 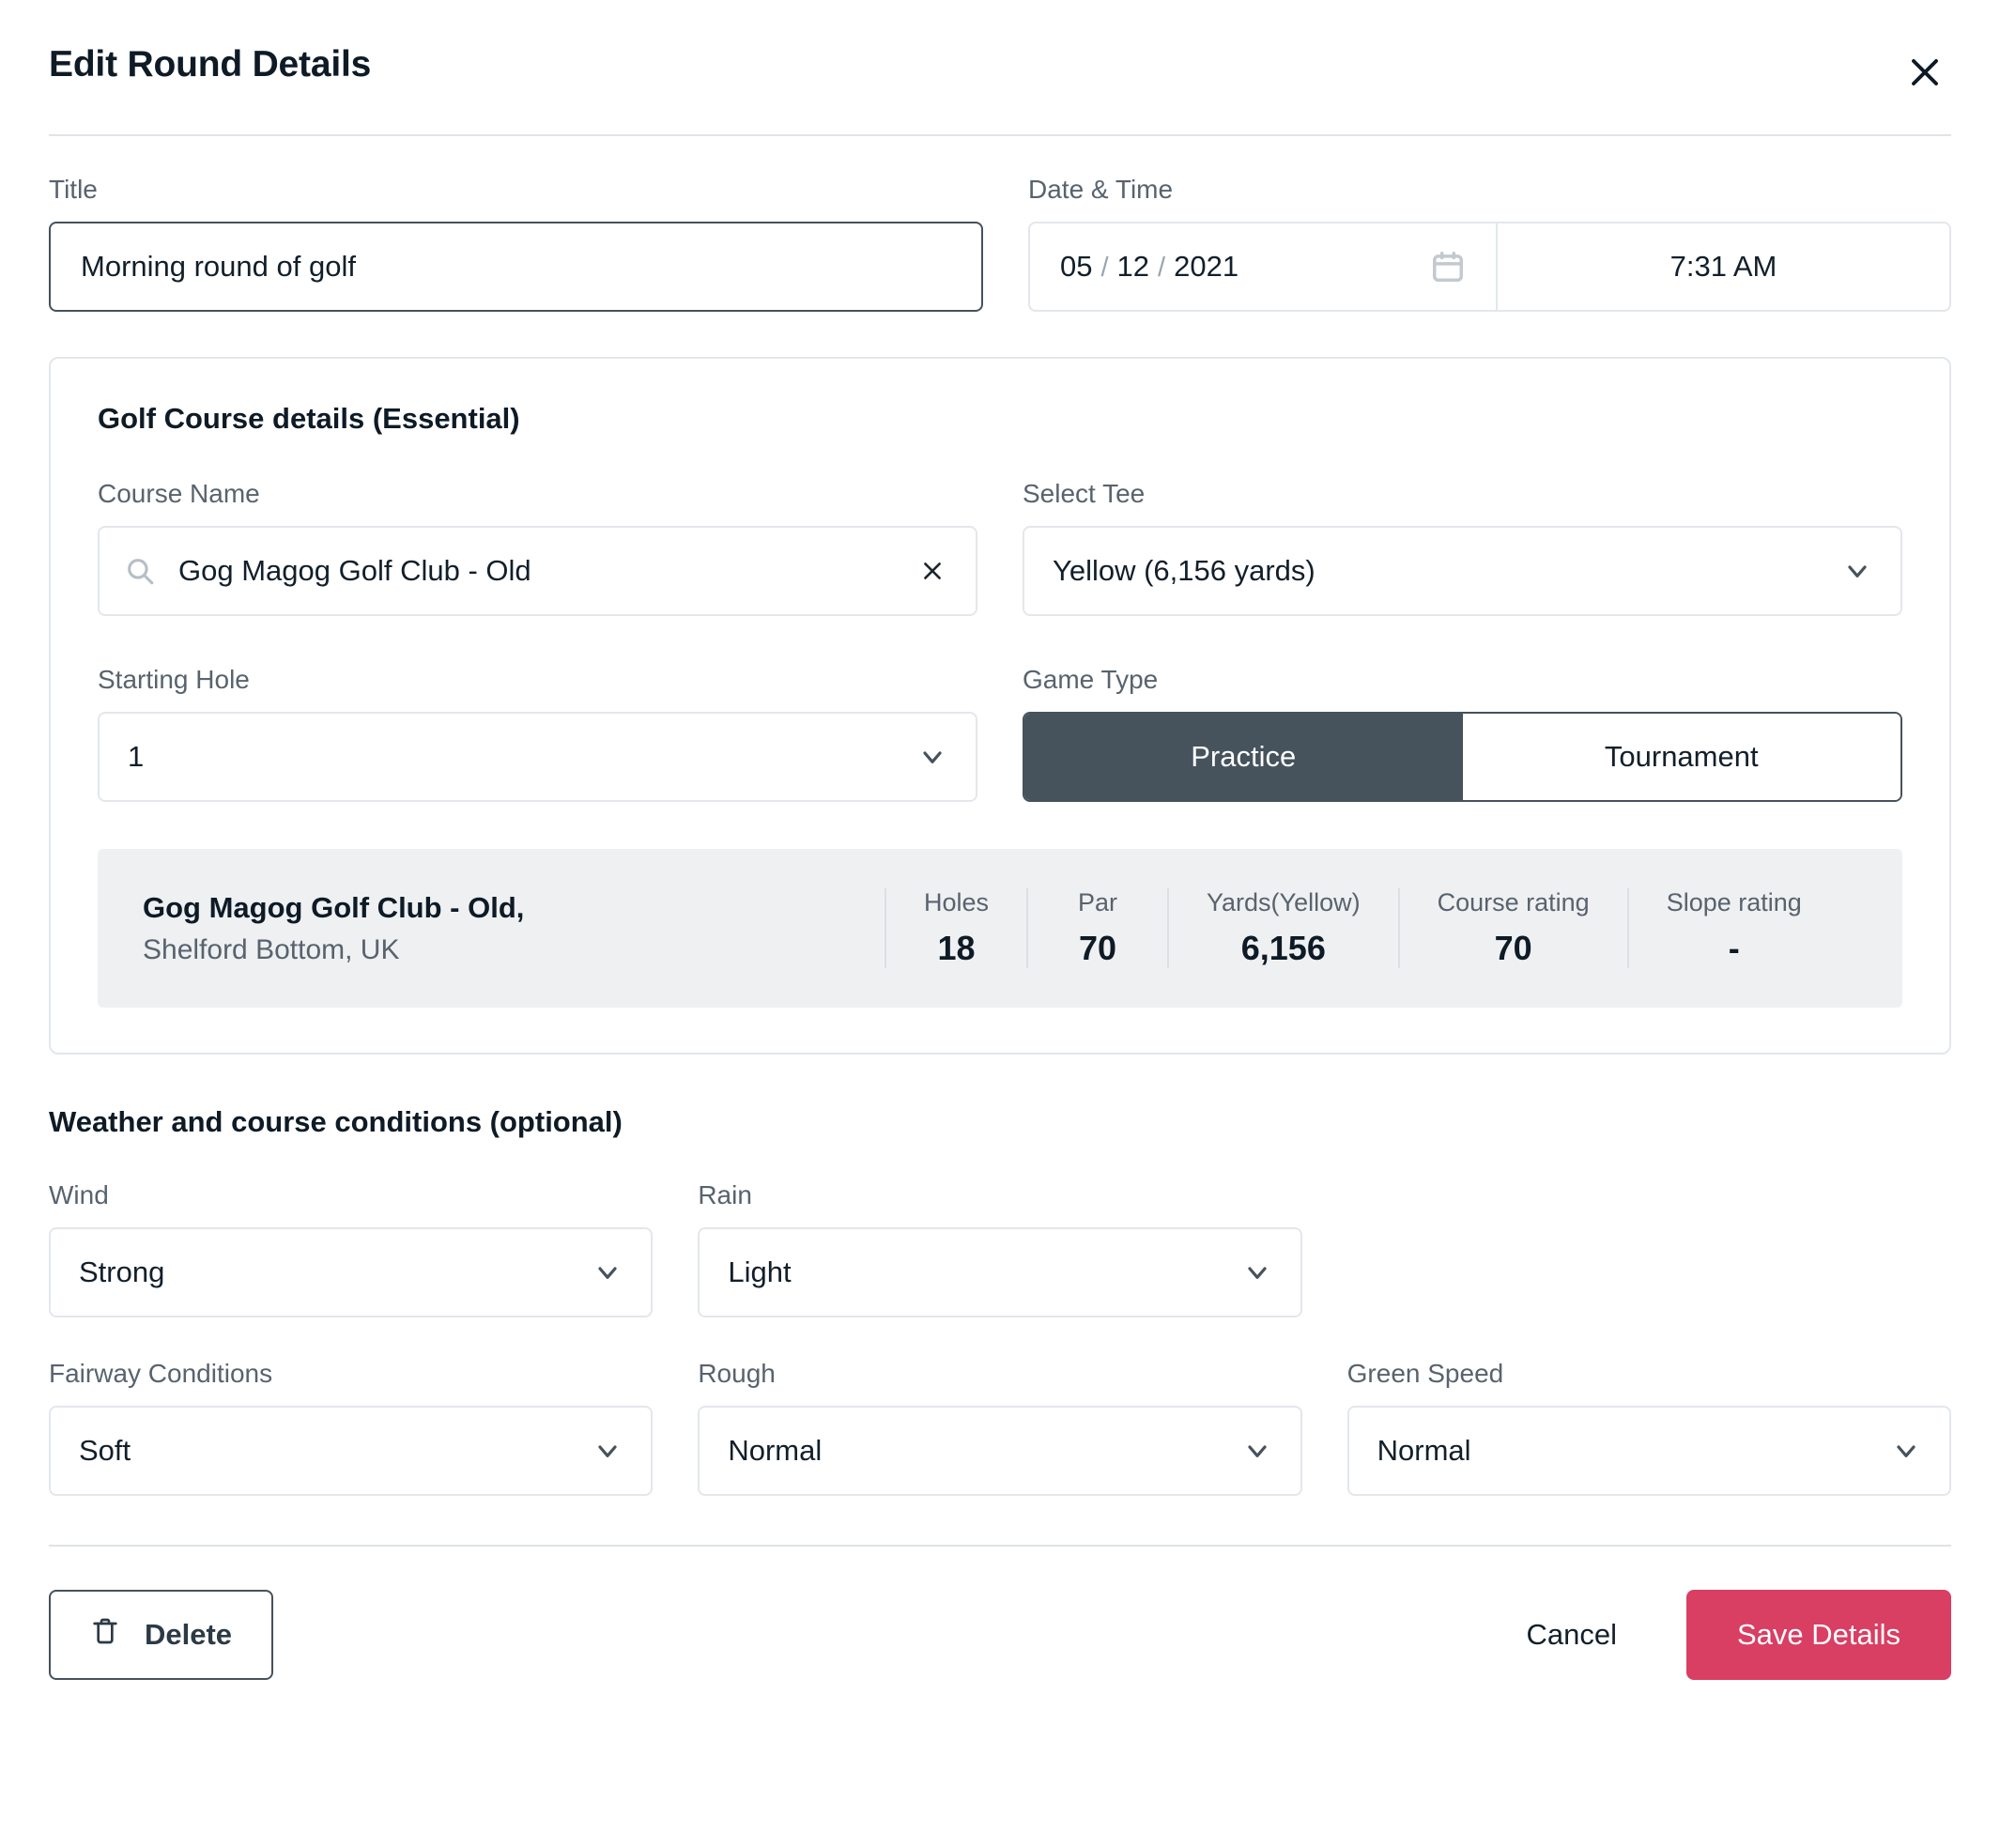 I want to click on green-speed-group: Green Speed Normal, so click(x=1648, y=1427).